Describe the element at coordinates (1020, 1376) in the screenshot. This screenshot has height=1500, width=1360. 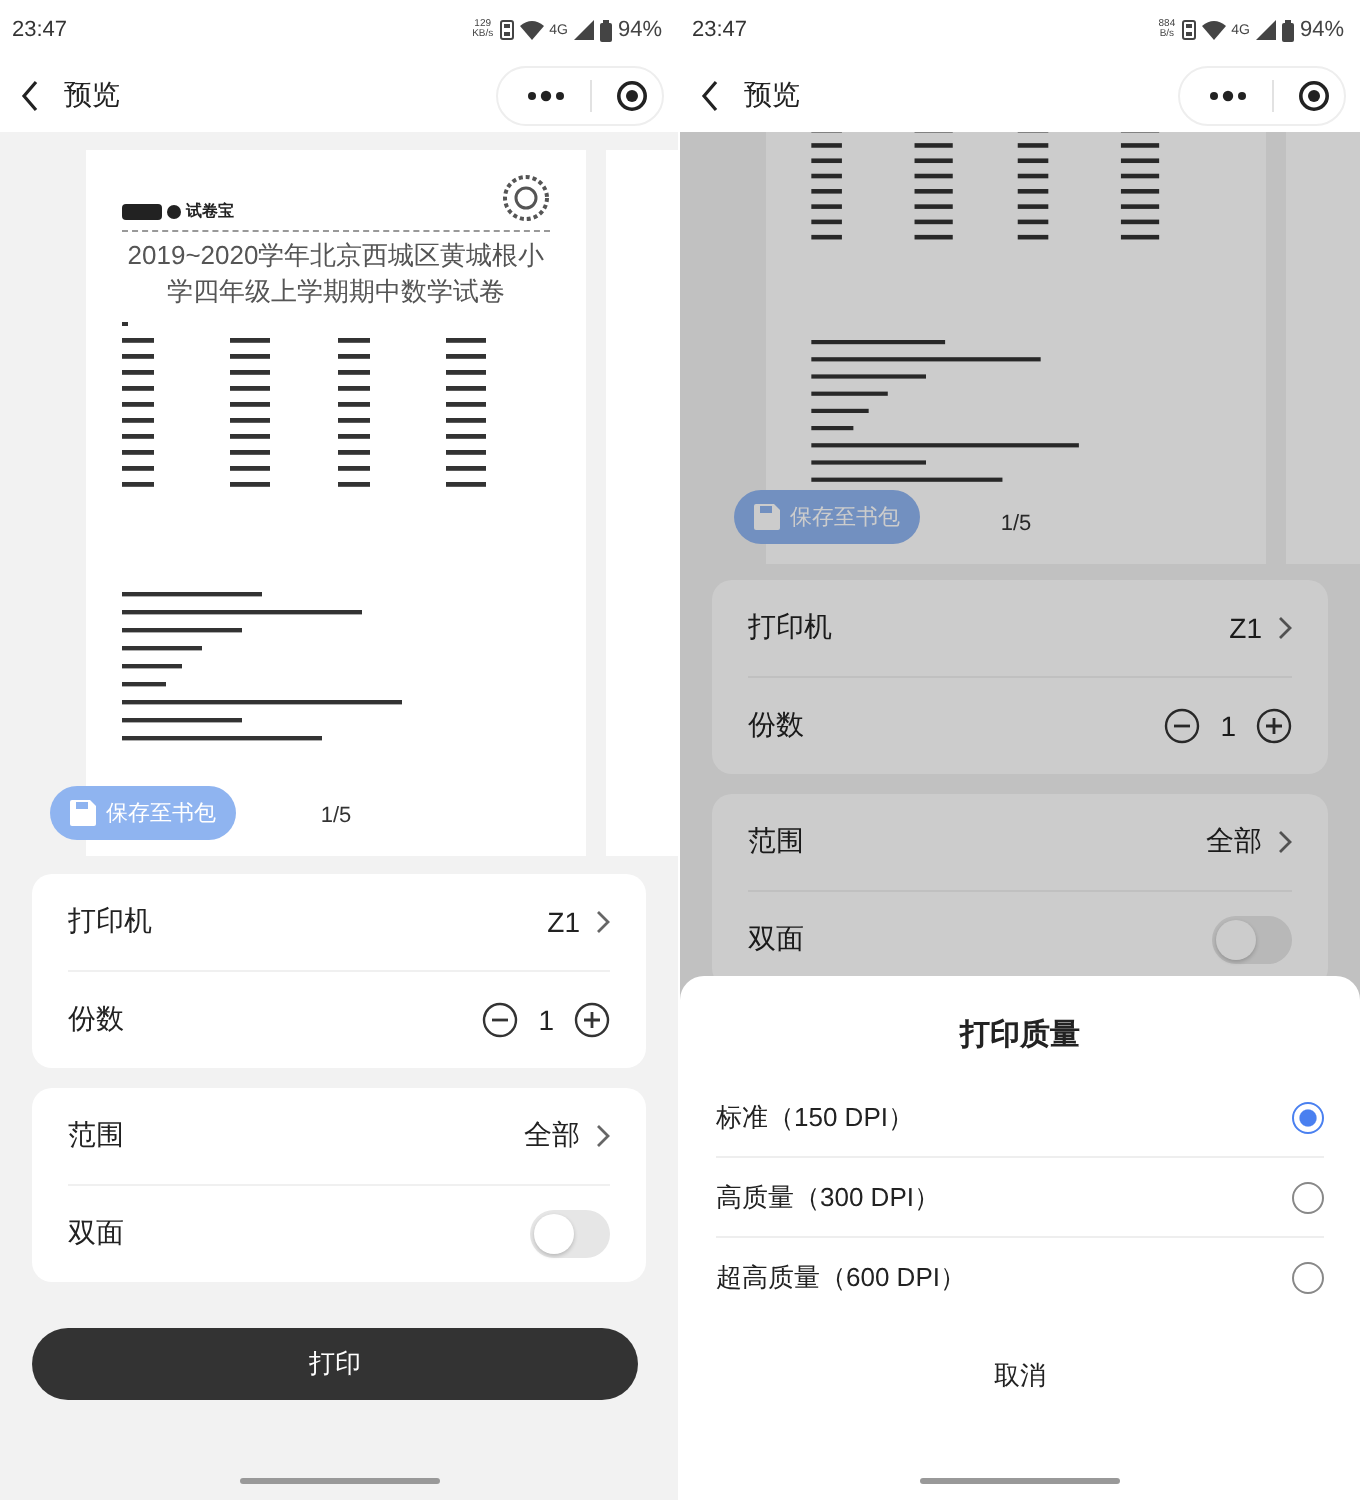
I see `cancel-button: 取消` at that location.